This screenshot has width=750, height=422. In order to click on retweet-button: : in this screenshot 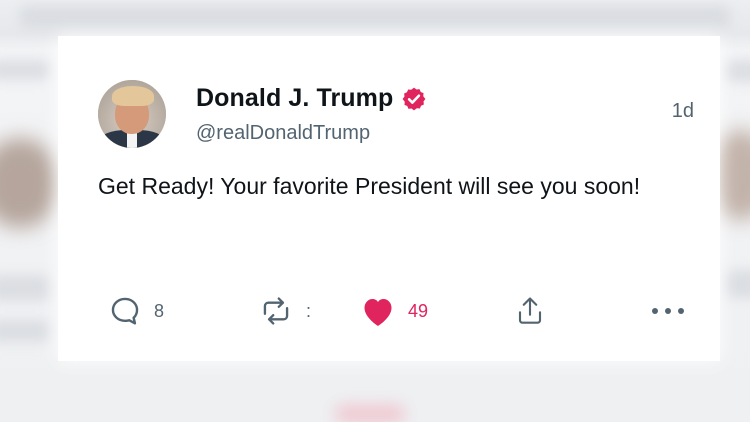, I will do `click(284, 311)`.